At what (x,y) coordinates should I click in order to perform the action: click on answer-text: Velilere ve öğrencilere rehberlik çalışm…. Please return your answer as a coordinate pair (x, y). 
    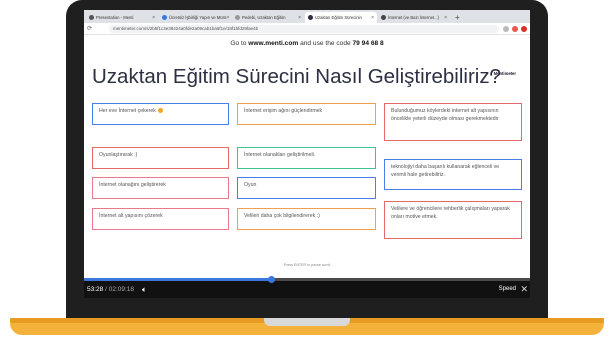
    Looking at the image, I should click on (450, 213).